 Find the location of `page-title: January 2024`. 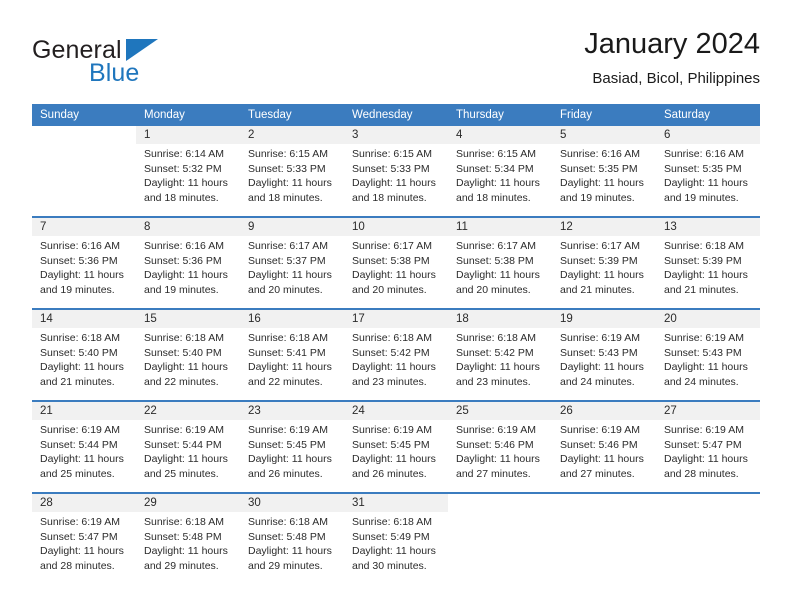

page-title: January 2024 is located at coordinates (672, 44).